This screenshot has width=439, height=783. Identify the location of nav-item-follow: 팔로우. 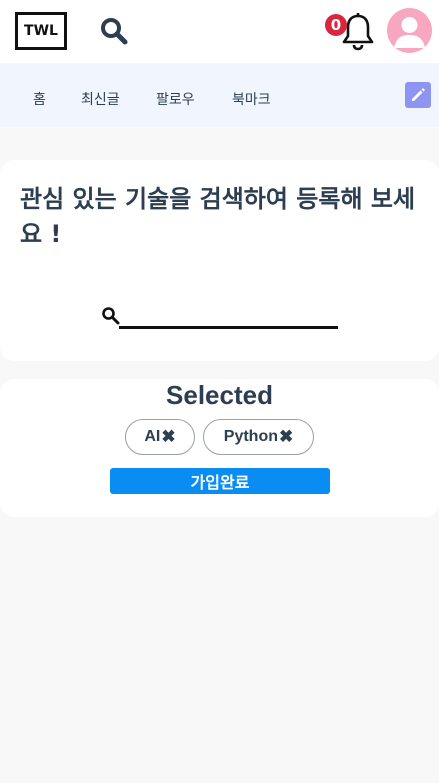
(175, 99).